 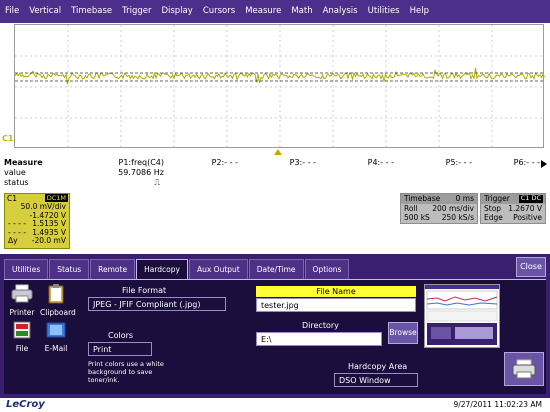 I want to click on trigger-level: 1.2670 V, so click(x=525, y=208).